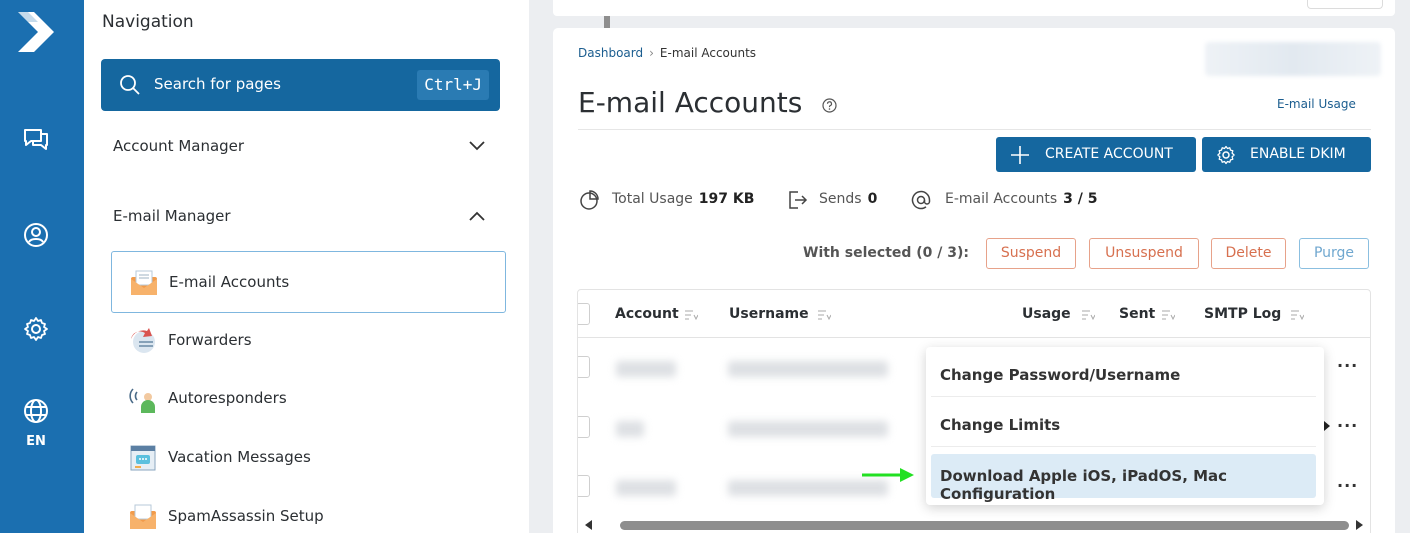 This screenshot has width=1410, height=533. What do you see at coordinates (769, 314) in the screenshot?
I see `column-header-username: Username` at bounding box center [769, 314].